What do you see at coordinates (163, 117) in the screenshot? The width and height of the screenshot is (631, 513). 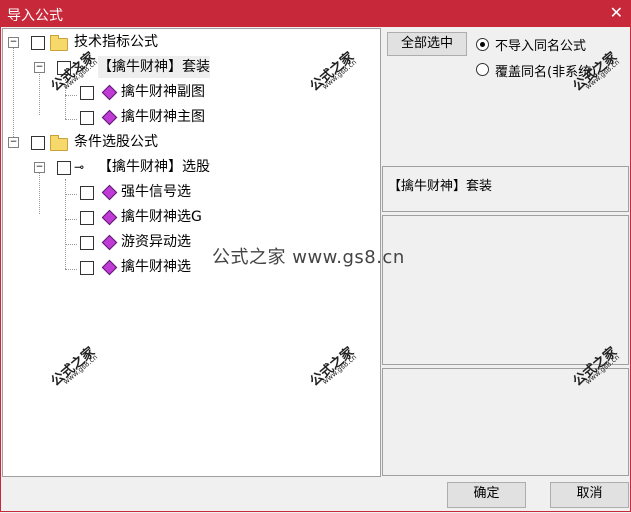 I see `formula-label: 擒牛财神主图` at bounding box center [163, 117].